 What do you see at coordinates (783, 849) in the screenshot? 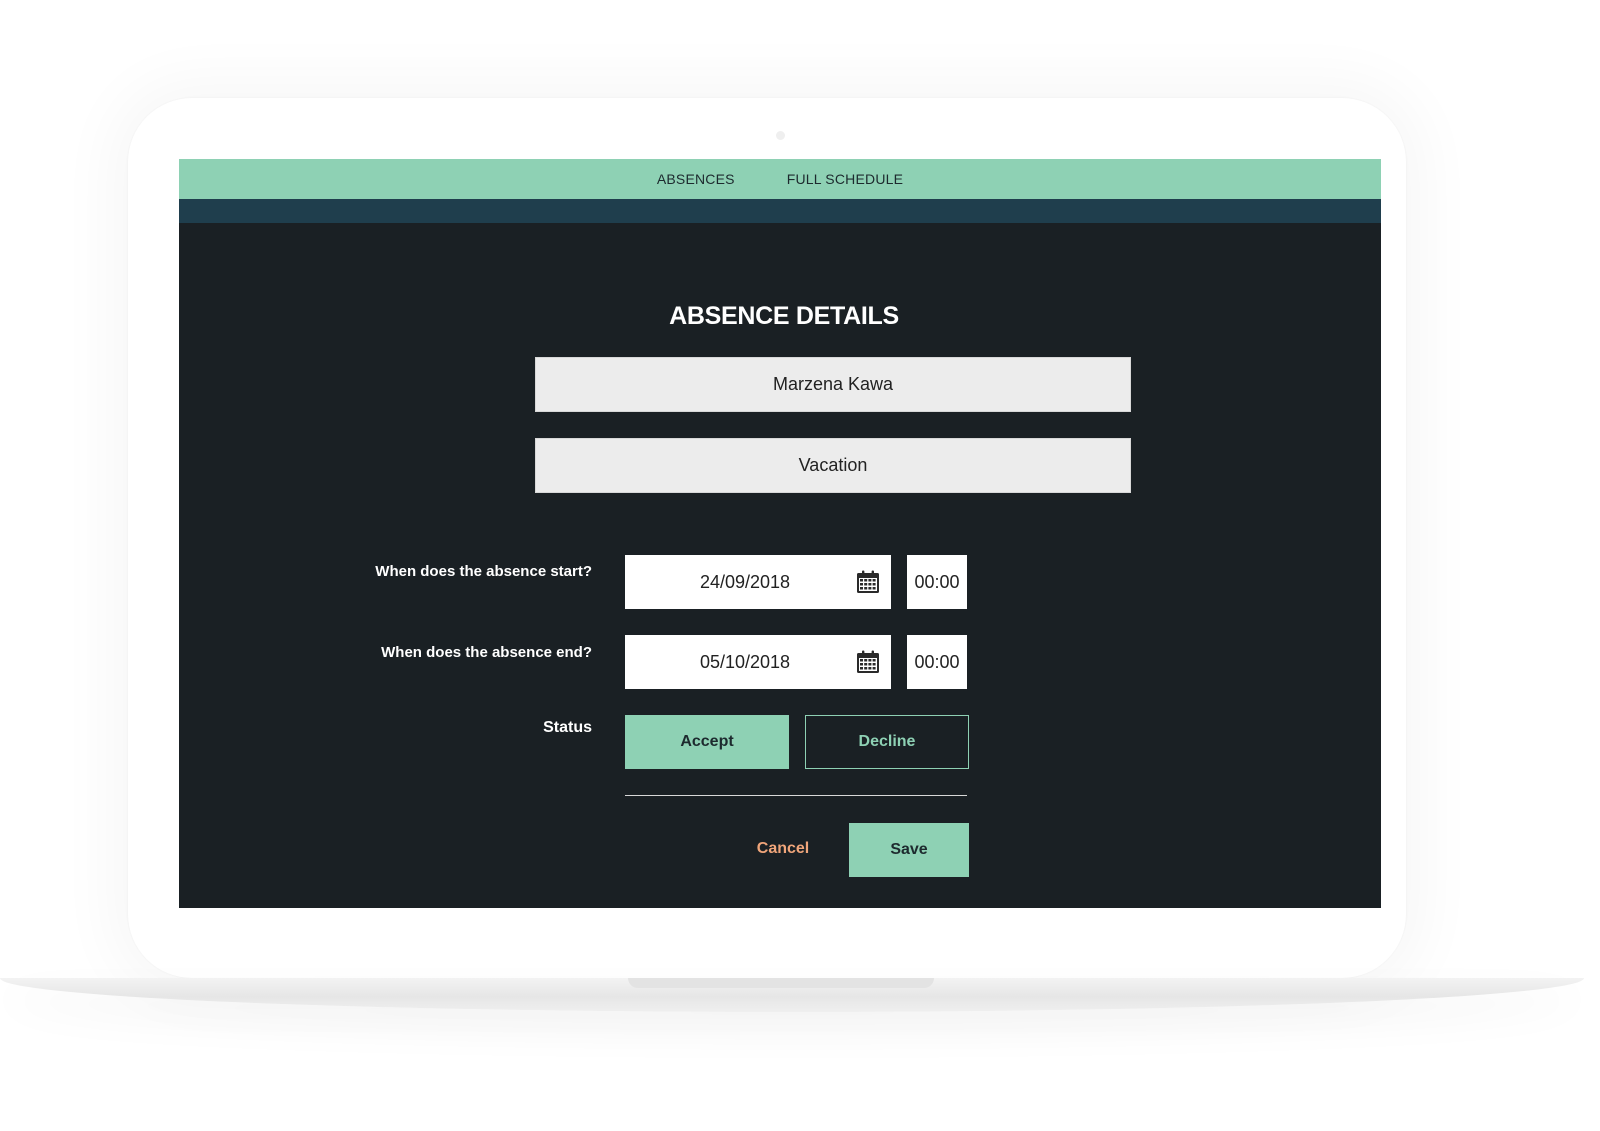
I see `cancel-button: Cancel` at bounding box center [783, 849].